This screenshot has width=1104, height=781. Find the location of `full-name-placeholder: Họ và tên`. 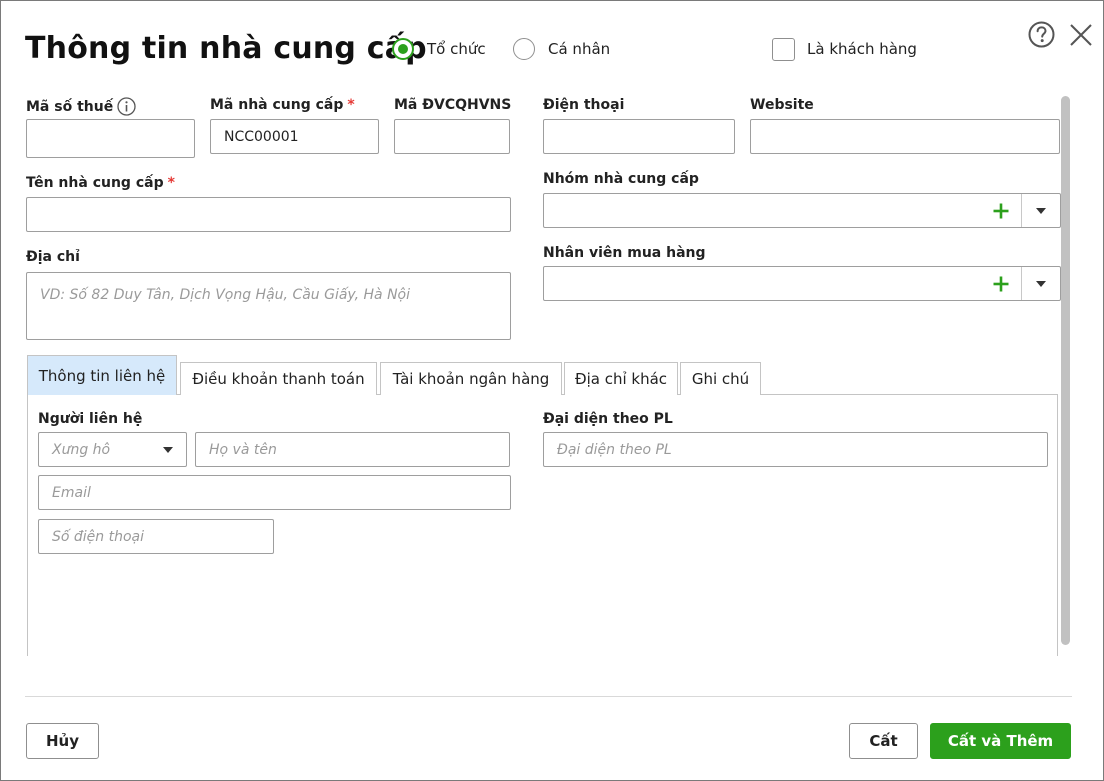

full-name-placeholder: Họ và tên is located at coordinates (243, 449).